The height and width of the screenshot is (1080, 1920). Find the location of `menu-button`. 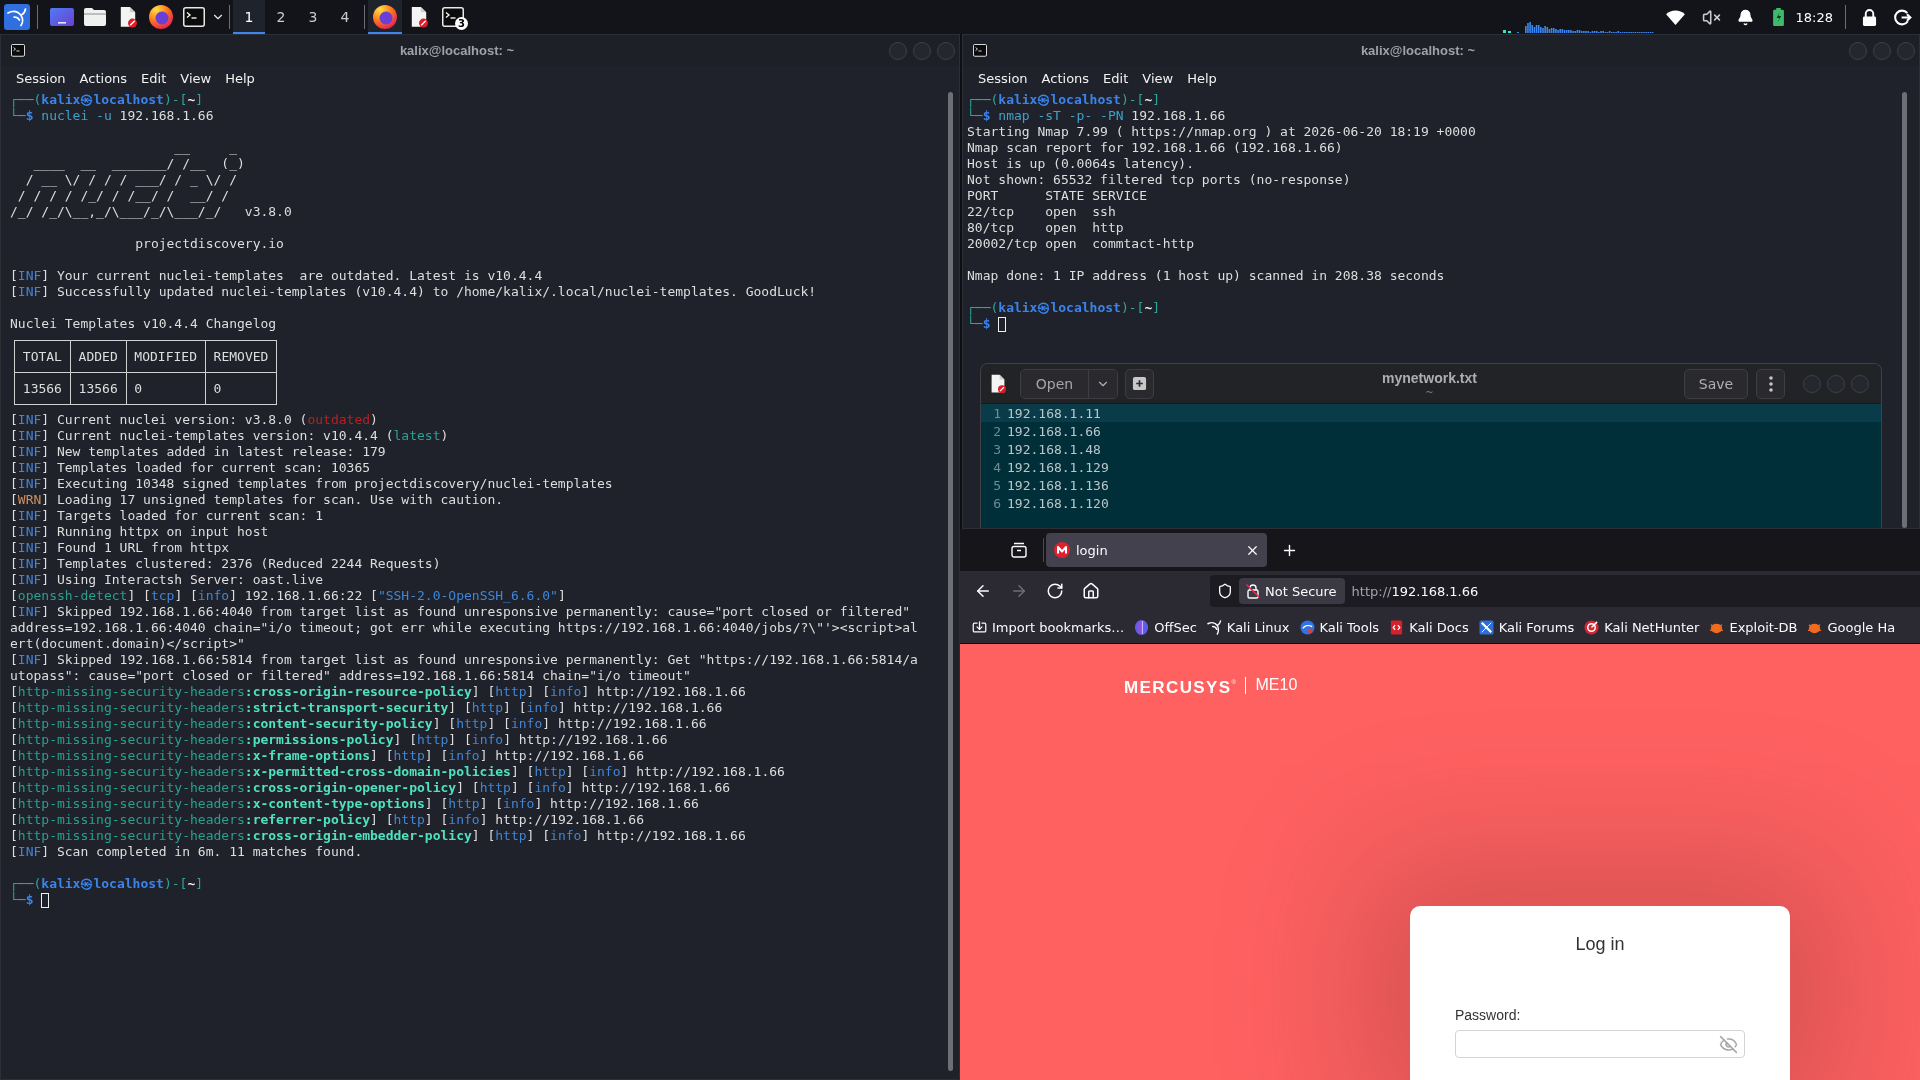

menu-button is located at coordinates (1770, 383).